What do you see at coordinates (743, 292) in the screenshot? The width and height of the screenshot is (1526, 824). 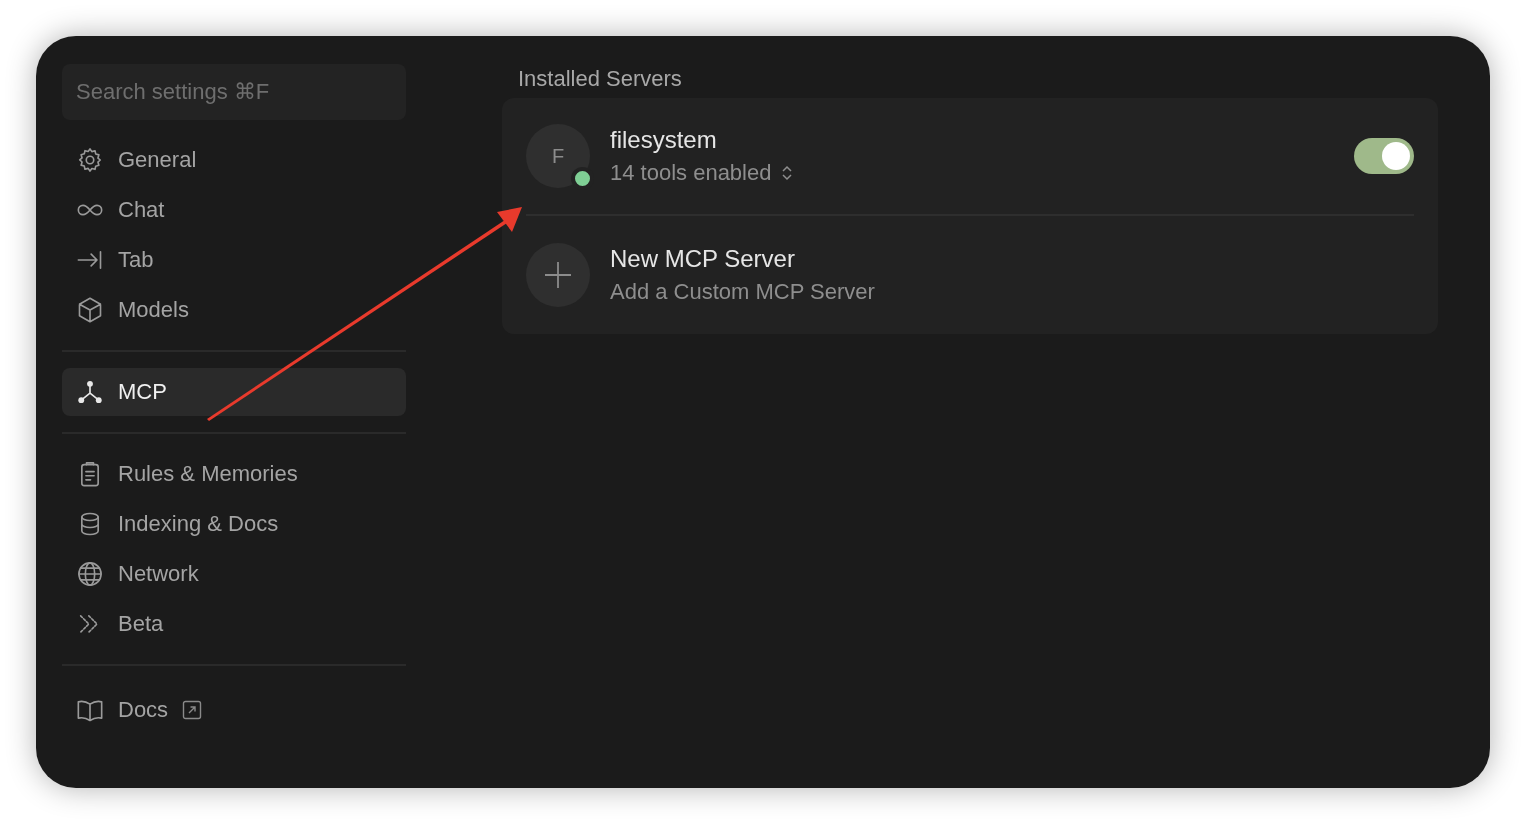 I see `add-server-subtitle: Add a Custom MCP Server` at bounding box center [743, 292].